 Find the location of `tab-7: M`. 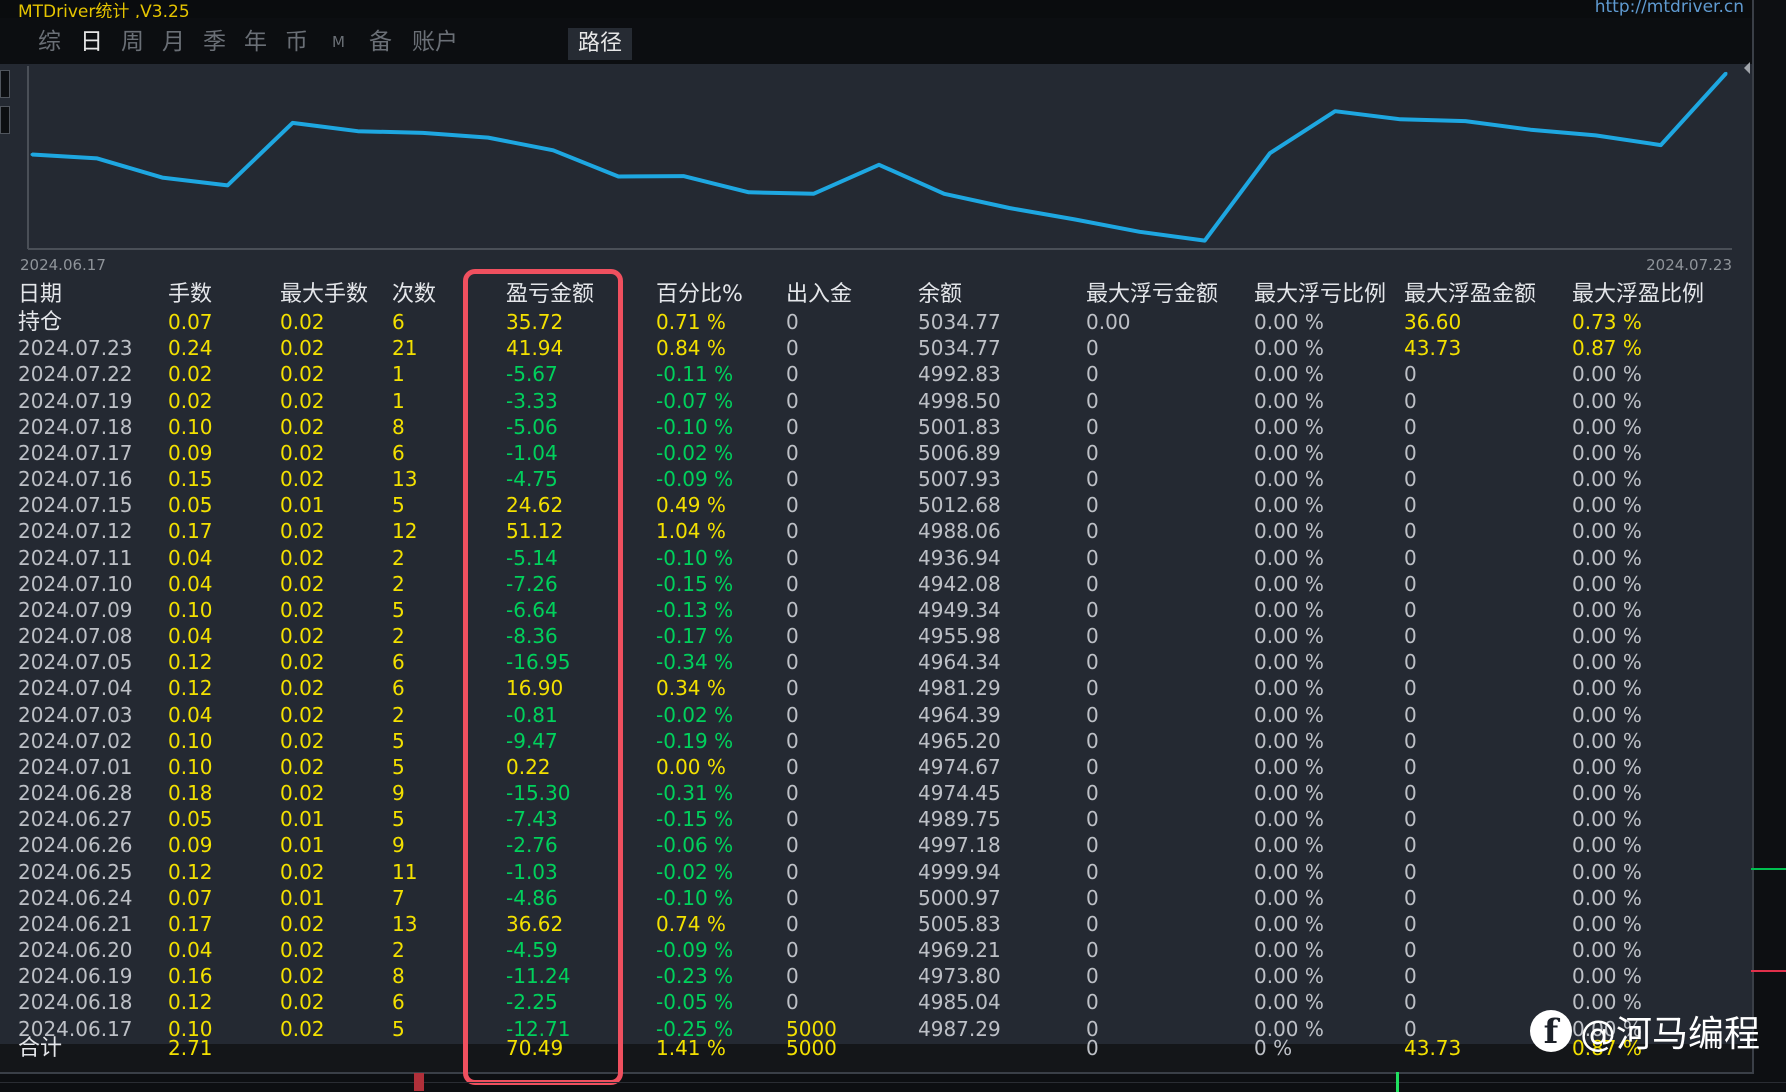

tab-7: M is located at coordinates (338, 42).